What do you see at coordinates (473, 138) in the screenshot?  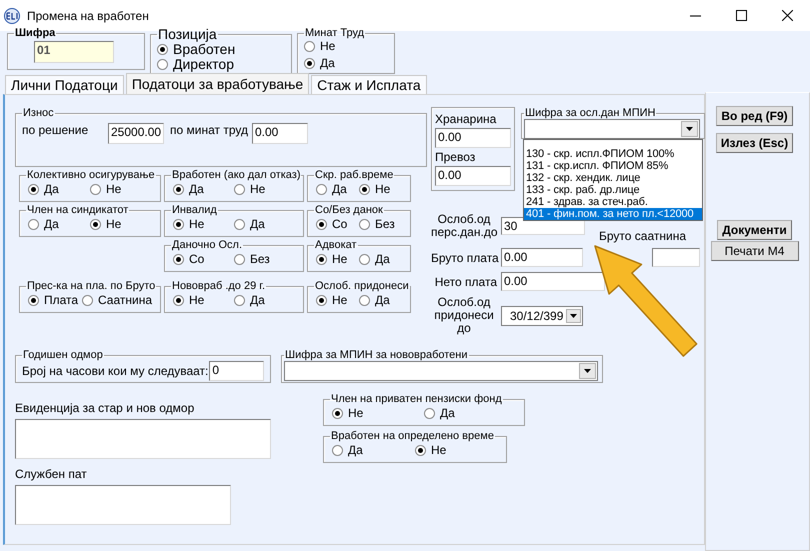 I see `food-field: 0.00` at bounding box center [473, 138].